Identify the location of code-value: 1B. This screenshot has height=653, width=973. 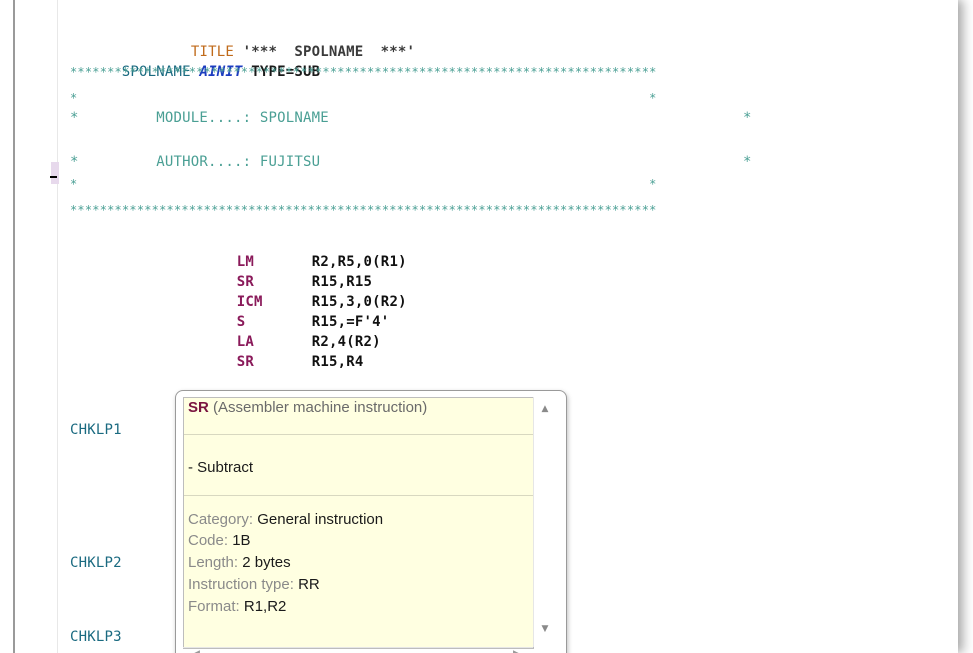
(241, 540).